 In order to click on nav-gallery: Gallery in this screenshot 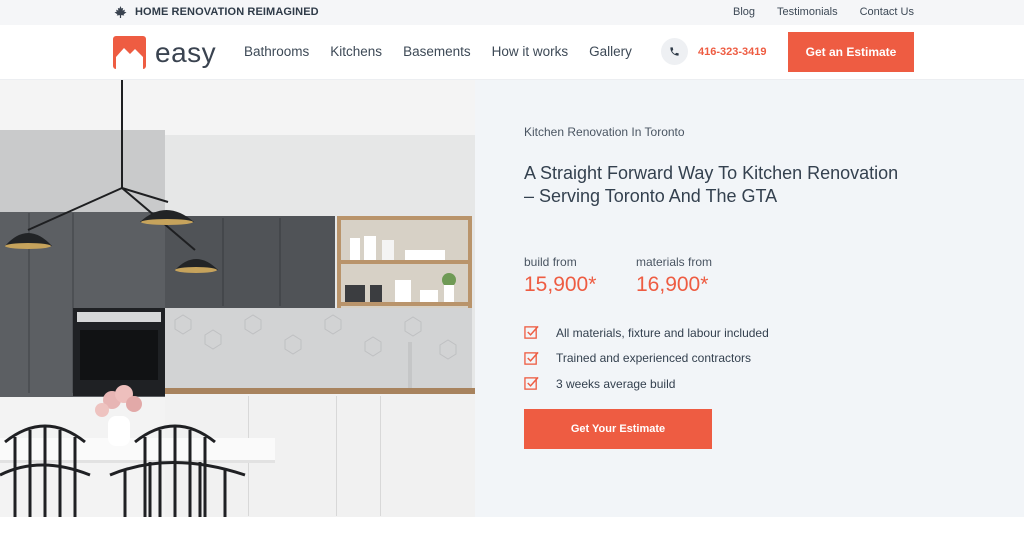, I will do `click(610, 51)`.